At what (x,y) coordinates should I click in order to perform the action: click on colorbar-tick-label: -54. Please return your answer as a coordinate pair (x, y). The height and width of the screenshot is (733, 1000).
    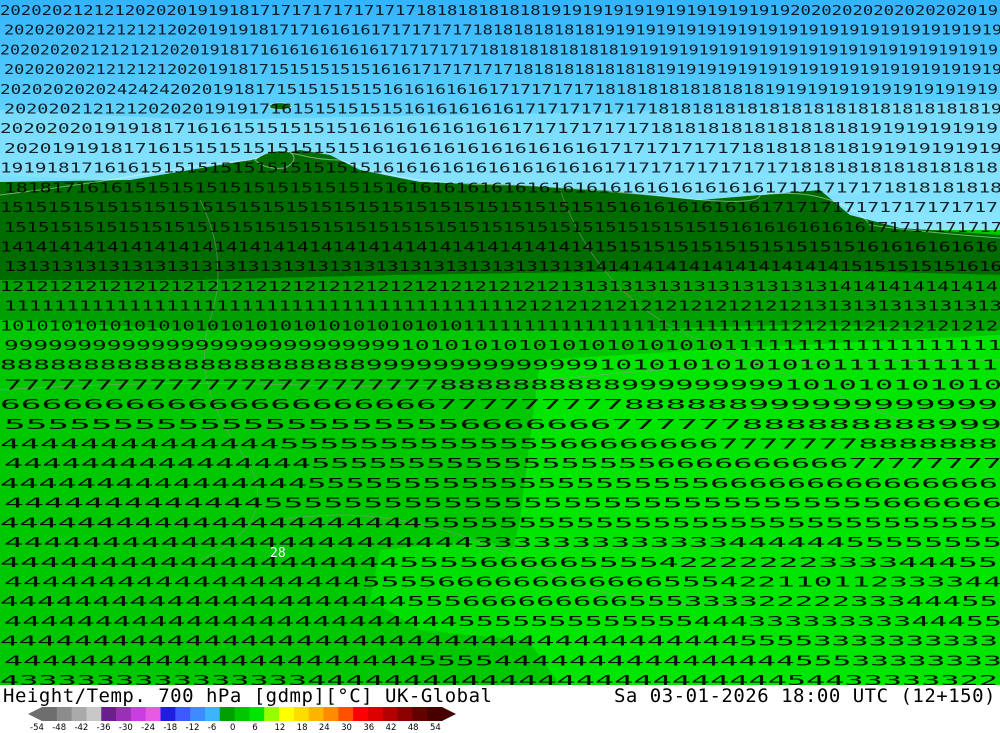
    Looking at the image, I should click on (37, 728).